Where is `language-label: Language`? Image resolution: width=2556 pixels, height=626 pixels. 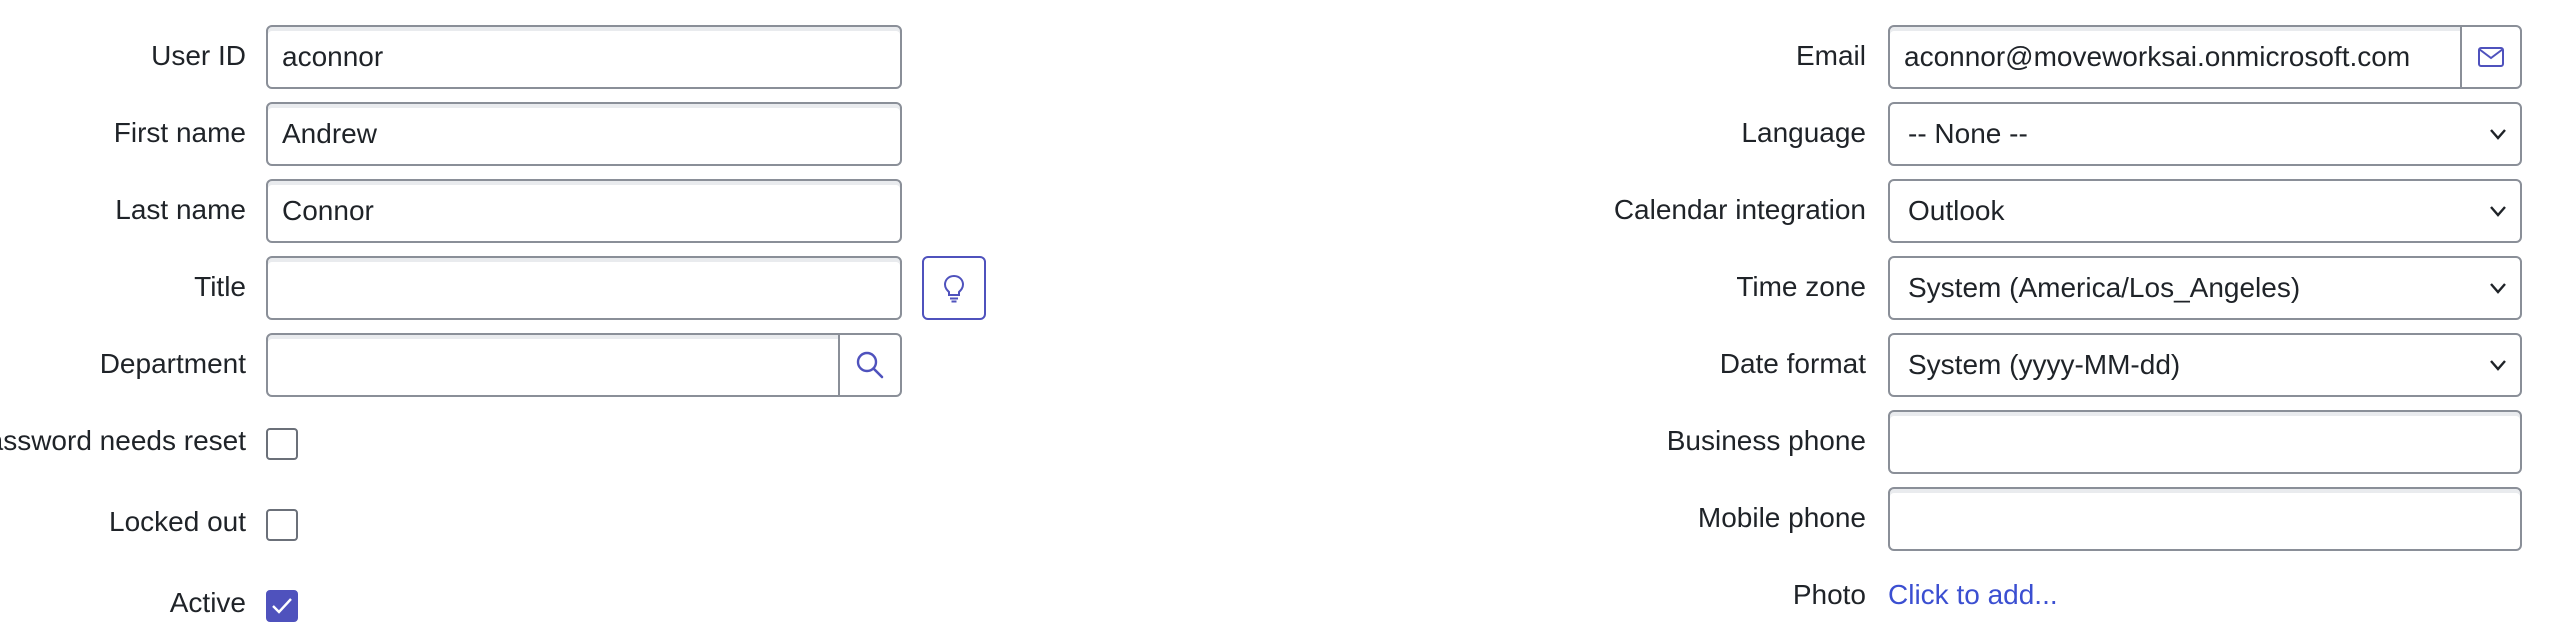
language-label: Language is located at coordinates (1803, 132).